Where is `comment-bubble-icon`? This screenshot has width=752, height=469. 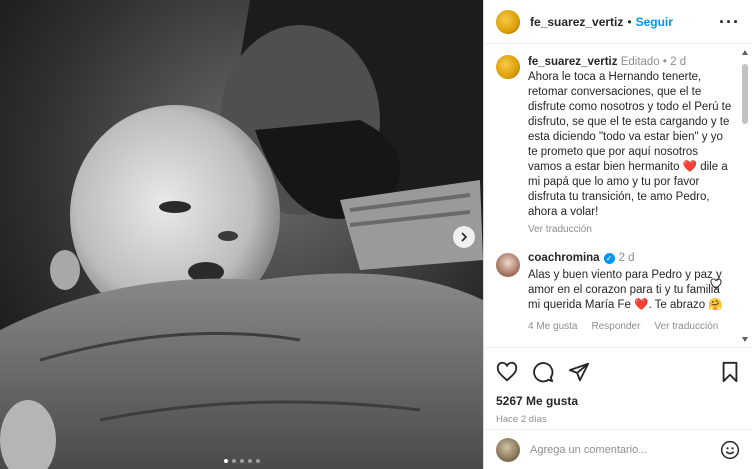 comment-bubble-icon is located at coordinates (543, 372).